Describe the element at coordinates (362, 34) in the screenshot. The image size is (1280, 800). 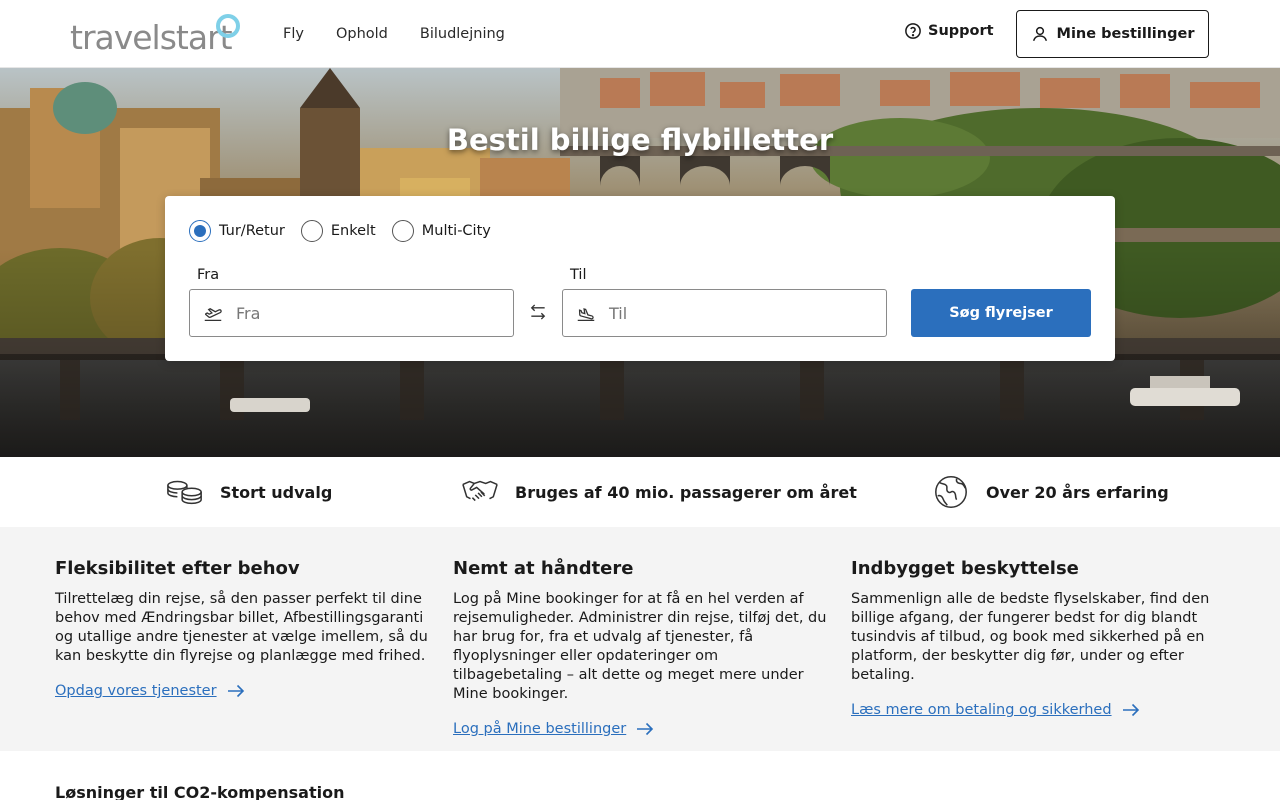
I see `nav-item-ophold: Ophold` at that location.